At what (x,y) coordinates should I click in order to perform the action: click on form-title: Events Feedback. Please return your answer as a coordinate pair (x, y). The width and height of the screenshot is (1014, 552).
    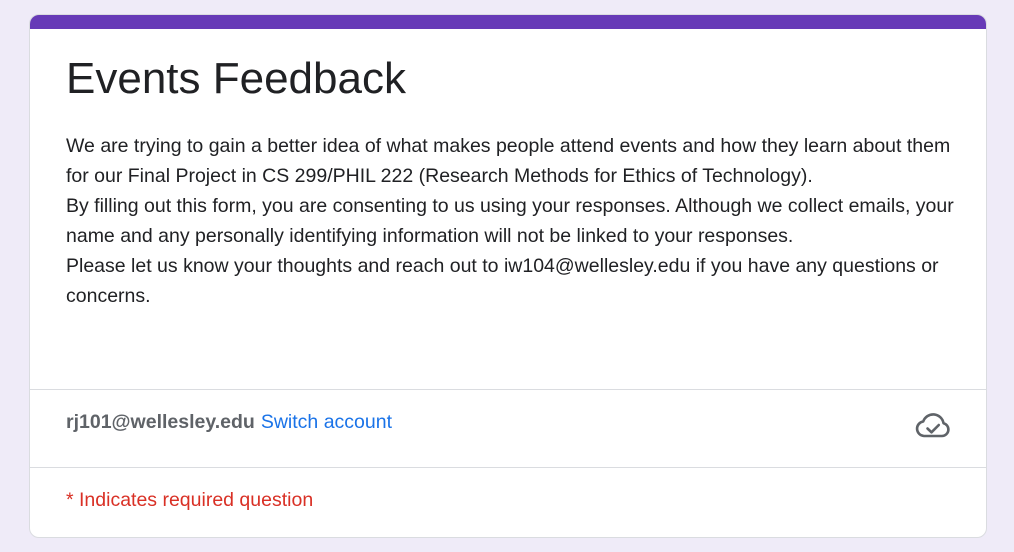
    Looking at the image, I should click on (236, 78).